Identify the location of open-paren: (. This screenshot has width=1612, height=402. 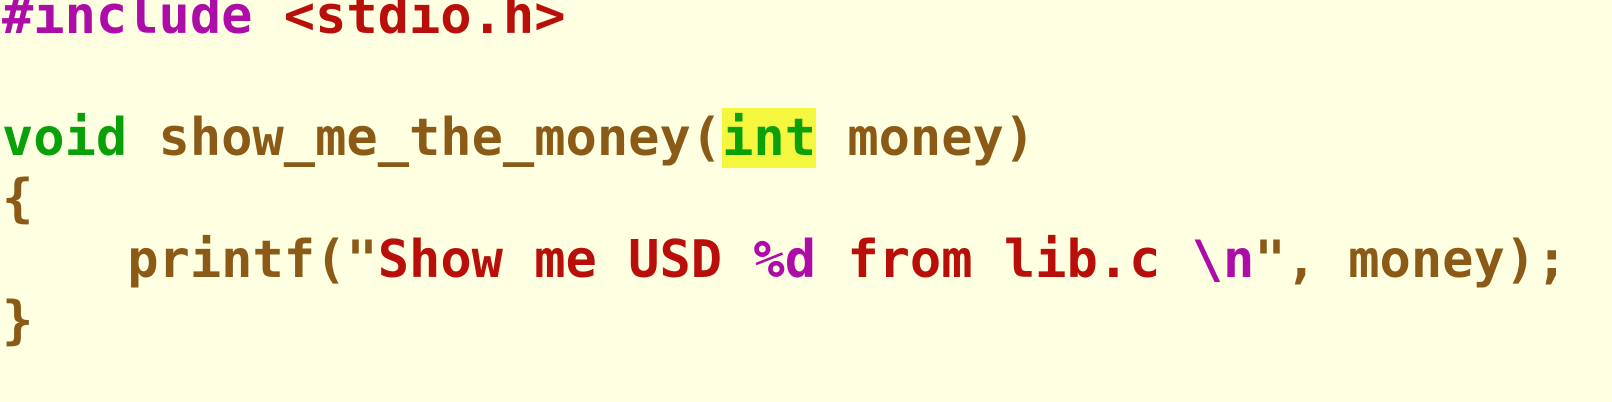
(706, 138).